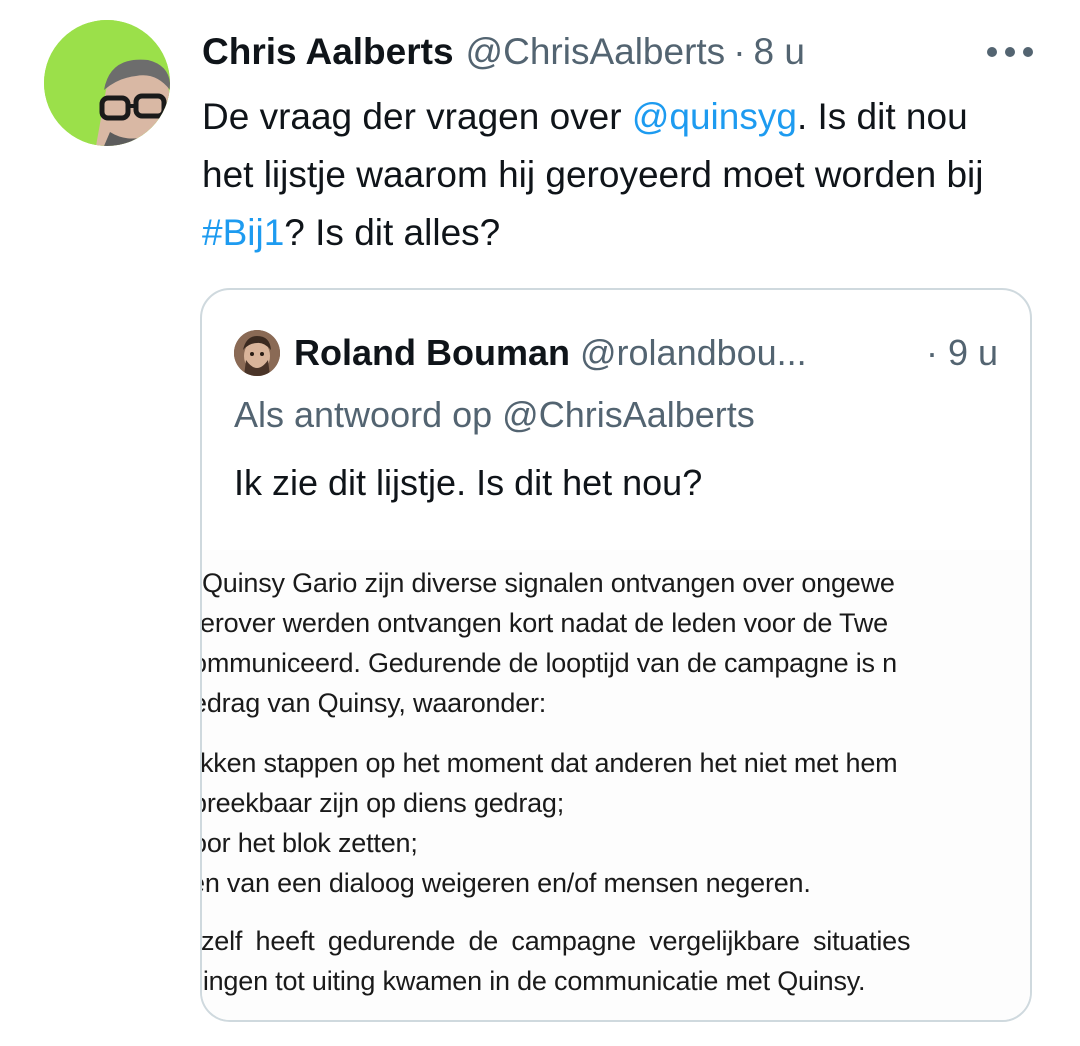  Describe the element at coordinates (328, 52) in the screenshot. I see `author-name: Chris Aalberts` at that location.